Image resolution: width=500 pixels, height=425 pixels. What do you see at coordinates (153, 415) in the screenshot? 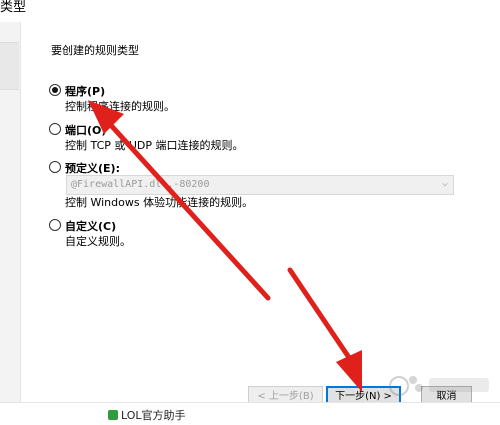
I see `taskbar-item-label: LOL官方助手` at bounding box center [153, 415].